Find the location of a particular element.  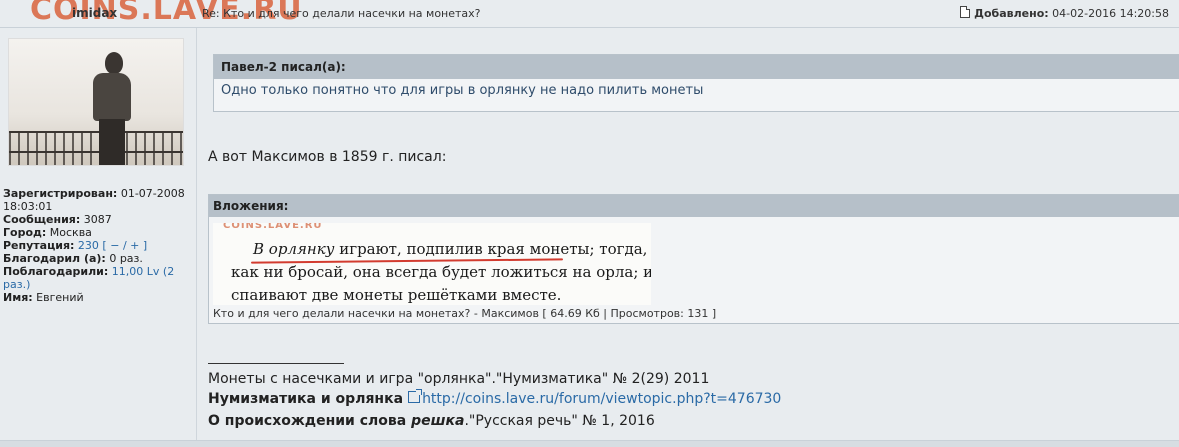

name-label: Имя: is located at coordinates (18, 297).